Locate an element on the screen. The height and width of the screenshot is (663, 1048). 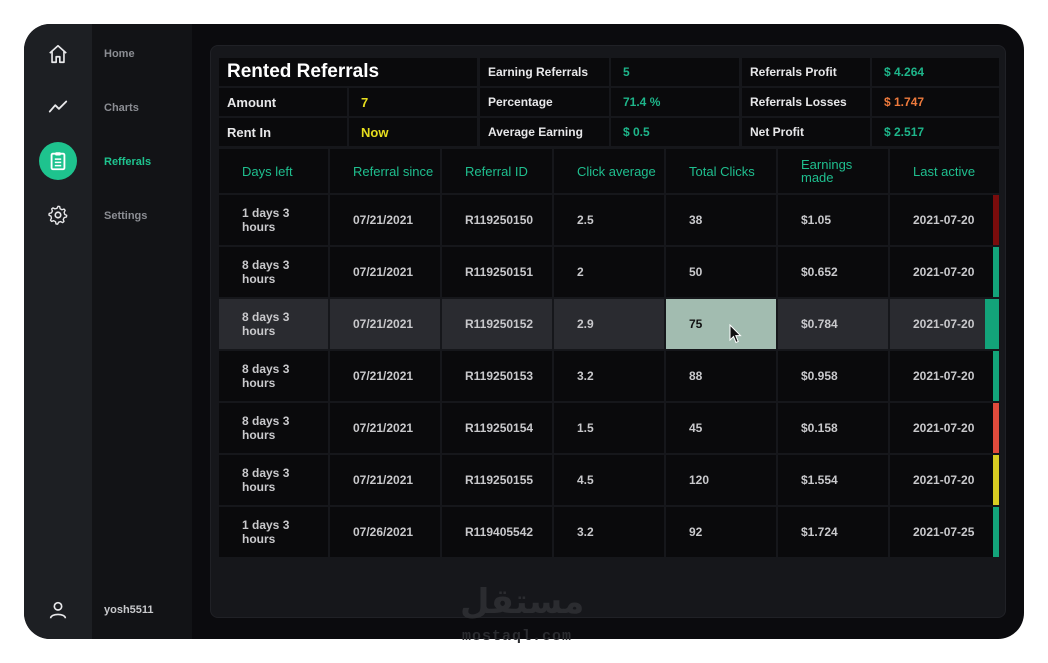
username: yosh5511 is located at coordinates (129, 610).